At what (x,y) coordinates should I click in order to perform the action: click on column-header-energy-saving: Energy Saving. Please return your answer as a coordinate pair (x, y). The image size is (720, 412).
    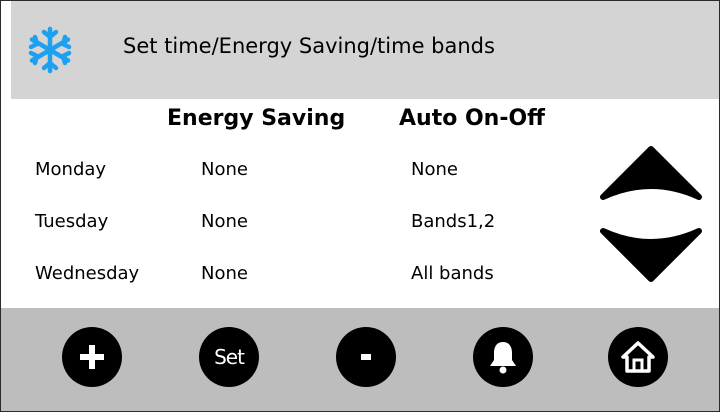
    Looking at the image, I should click on (256, 118).